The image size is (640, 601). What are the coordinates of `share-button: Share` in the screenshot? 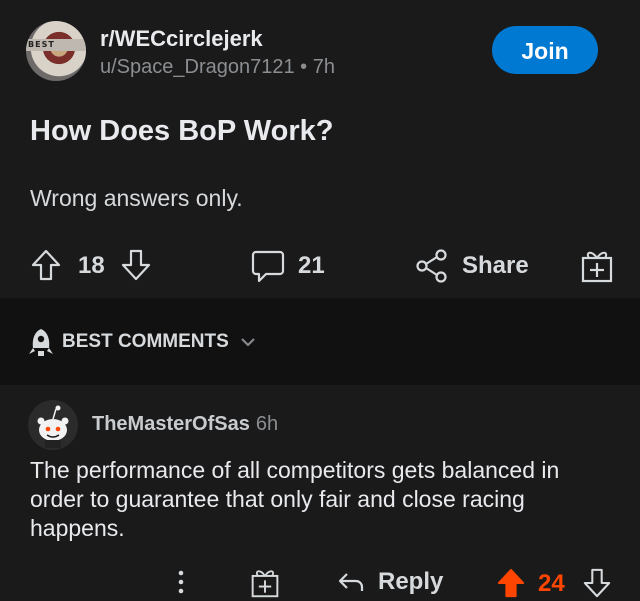 It's located at (471, 266).